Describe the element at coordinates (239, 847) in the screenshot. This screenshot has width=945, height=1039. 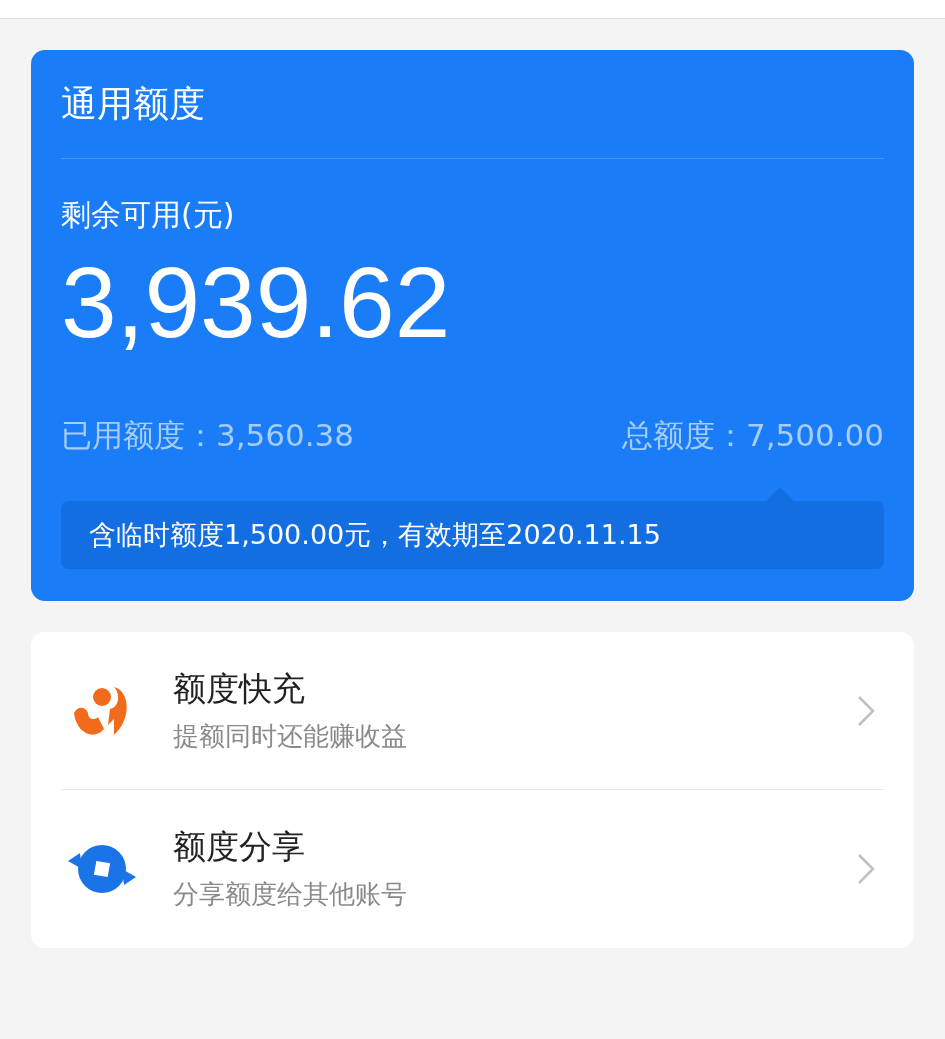
I see `service-title: 额度分享` at that location.